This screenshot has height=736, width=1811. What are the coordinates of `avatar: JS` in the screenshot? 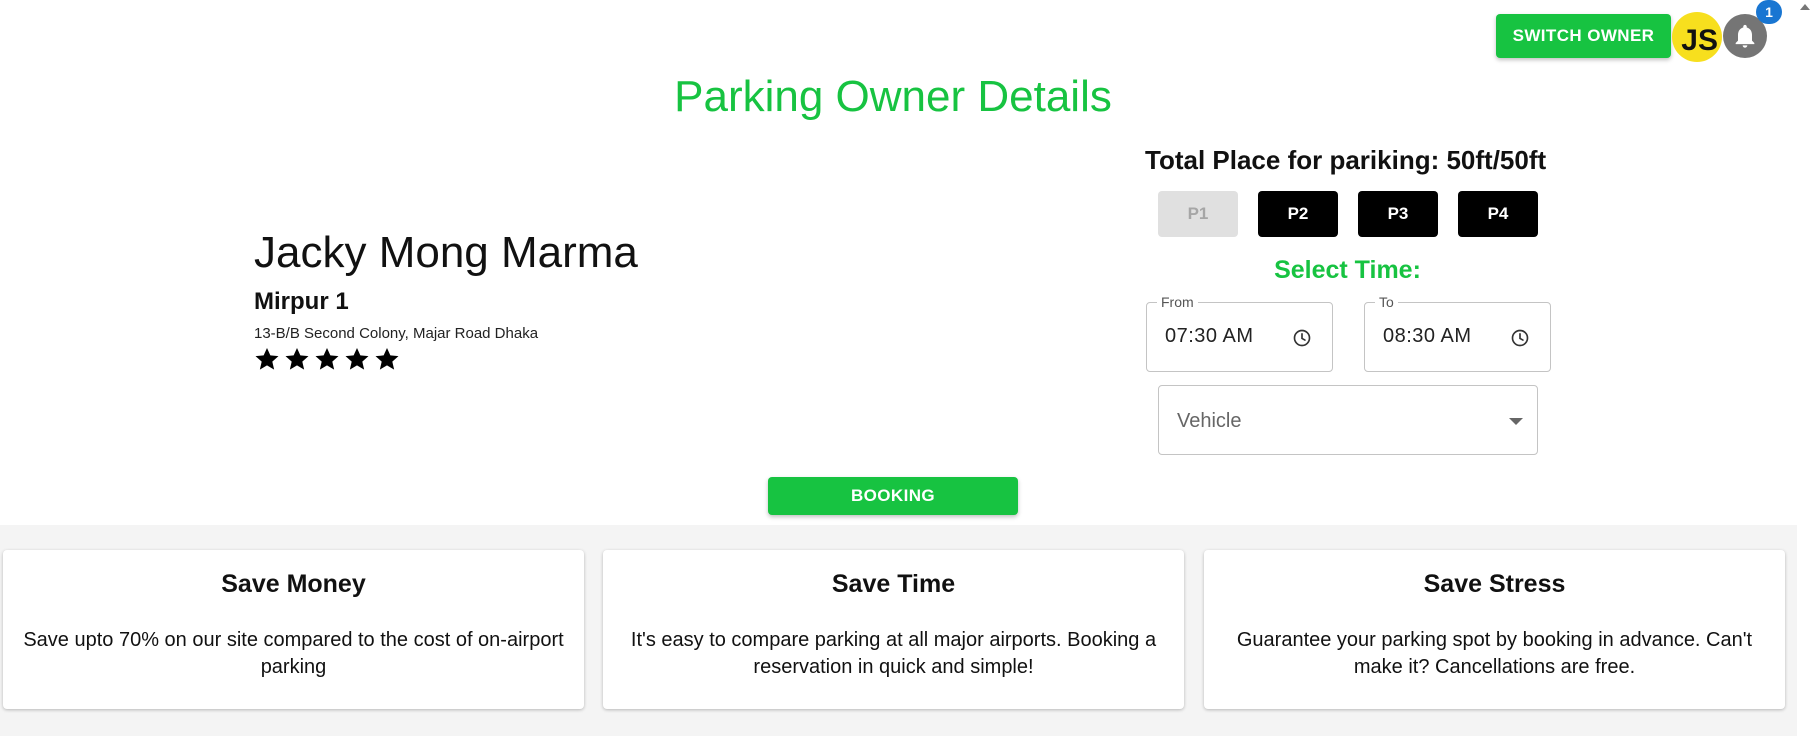 It's located at (1697, 37).